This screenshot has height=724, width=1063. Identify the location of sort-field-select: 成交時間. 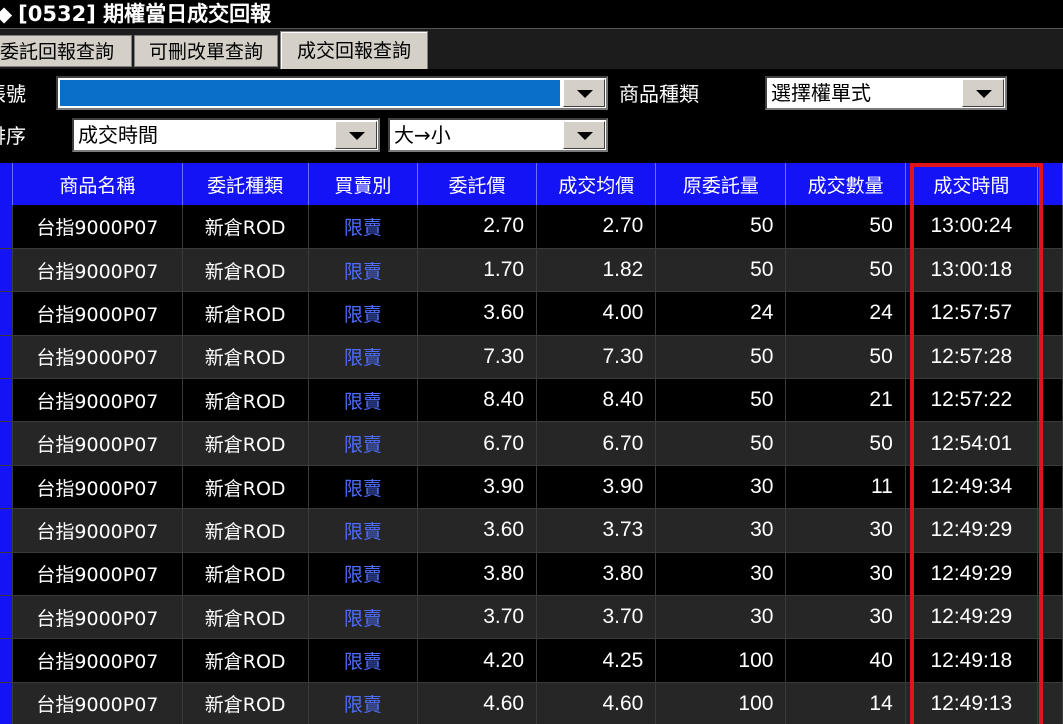
(226, 135).